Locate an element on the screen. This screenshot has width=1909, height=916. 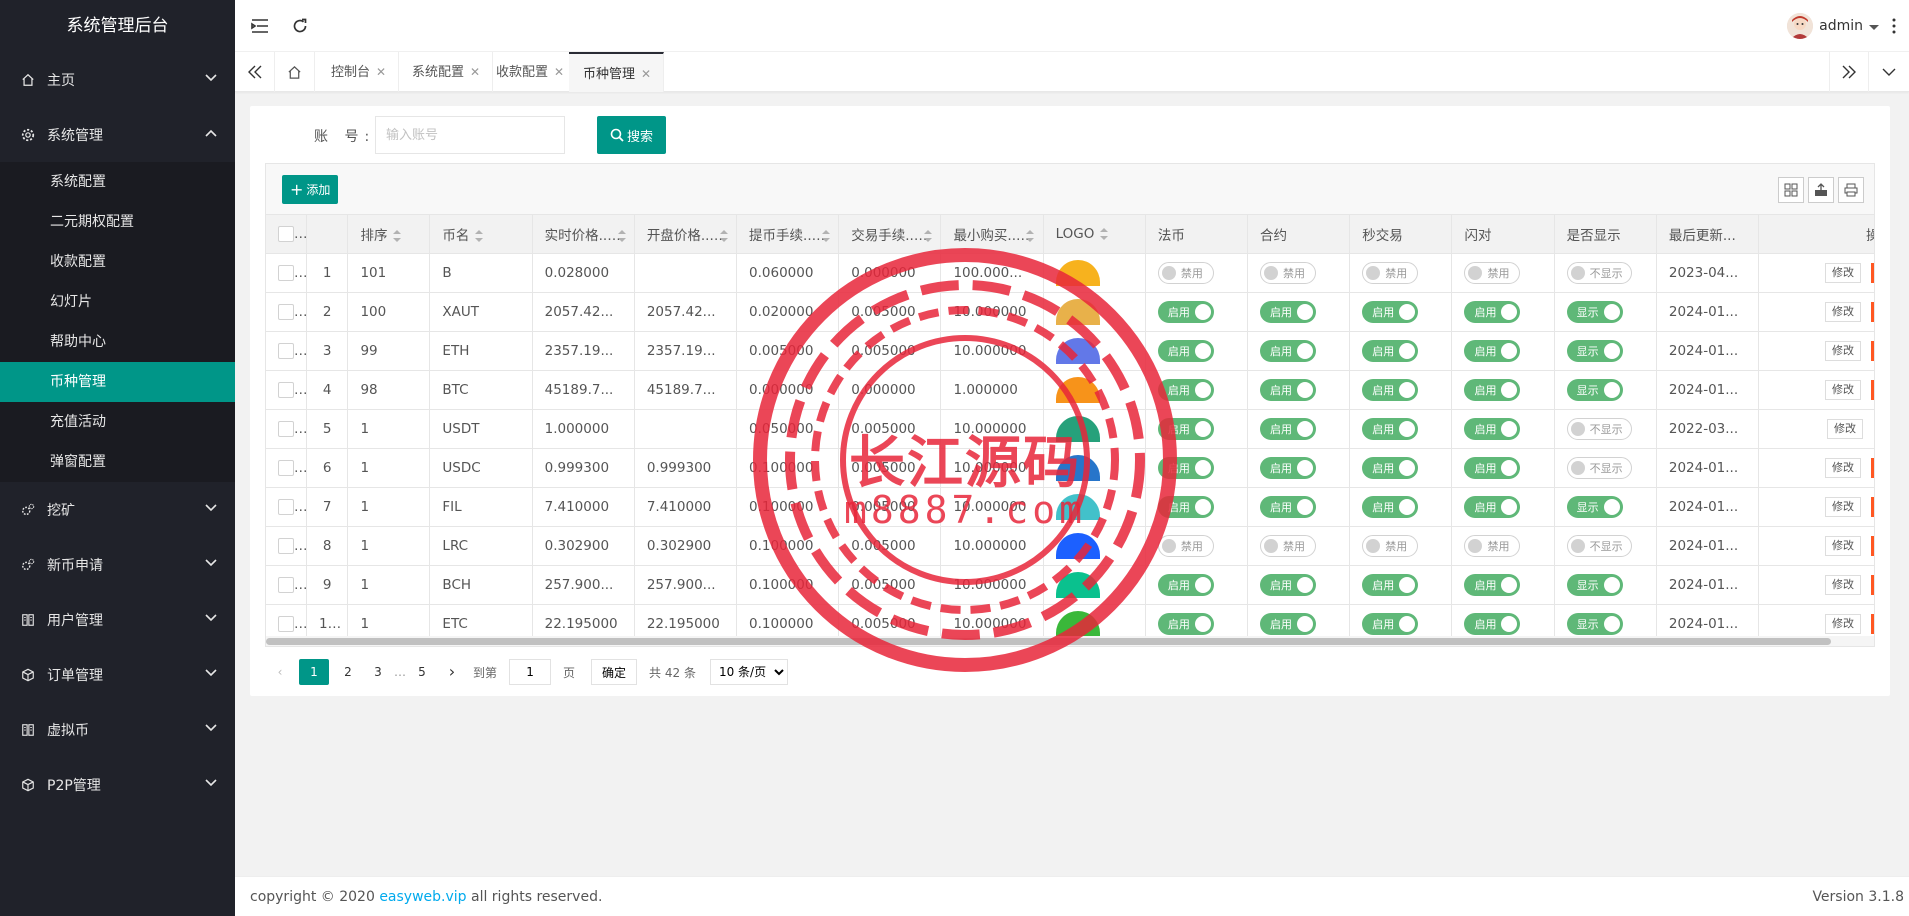
sidebar-item-7: P2P管理 is located at coordinates (117, 784).